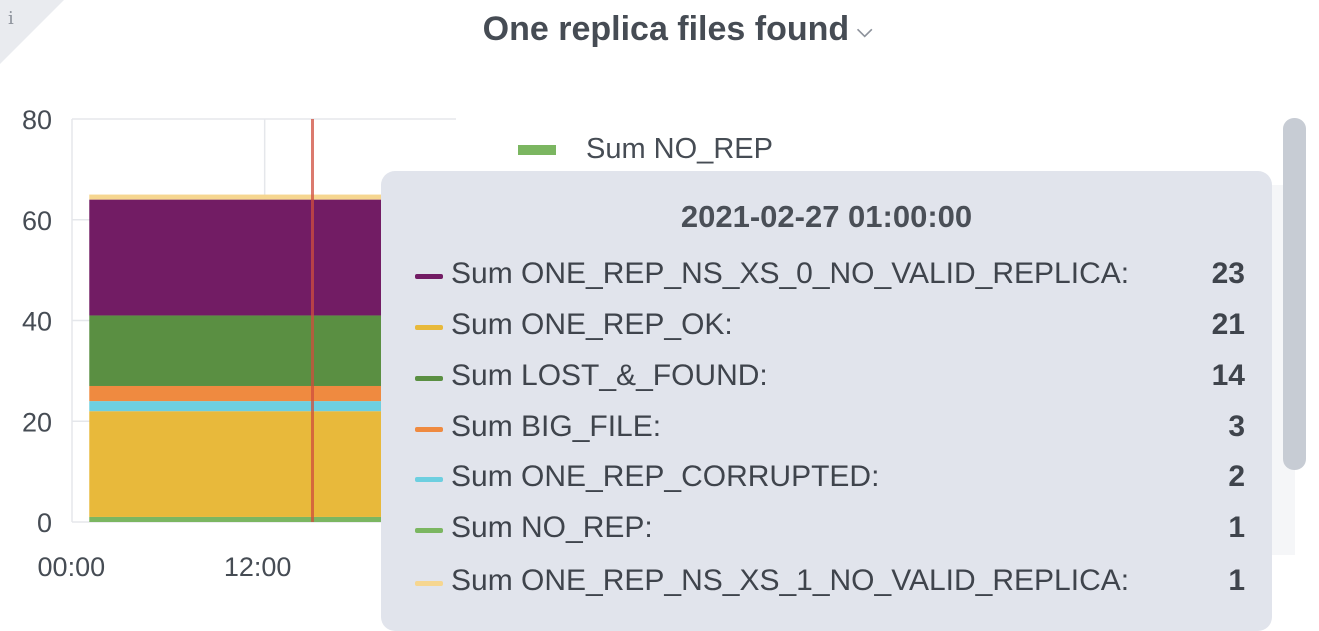 The image size is (1319, 631). Describe the element at coordinates (830, 328) in the screenshot. I see `tooltip-row: Sum ONE_REP_OK: 21` at that location.